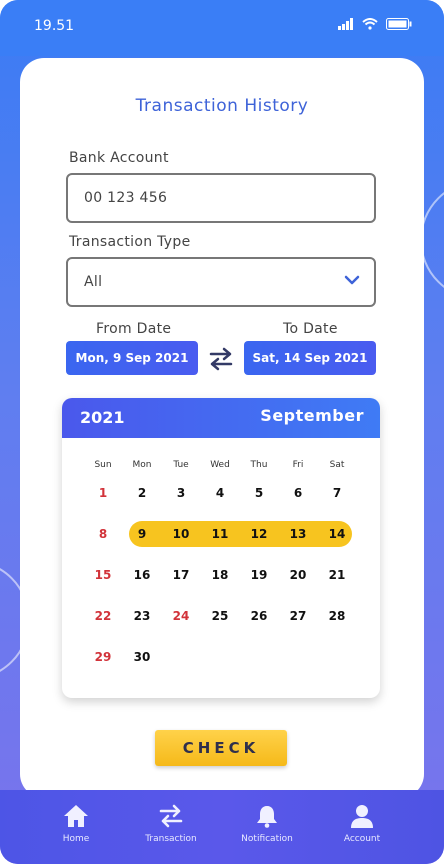 This screenshot has height=864, width=444. What do you see at coordinates (103, 465) in the screenshot?
I see `calendar-weekday: Sun` at bounding box center [103, 465].